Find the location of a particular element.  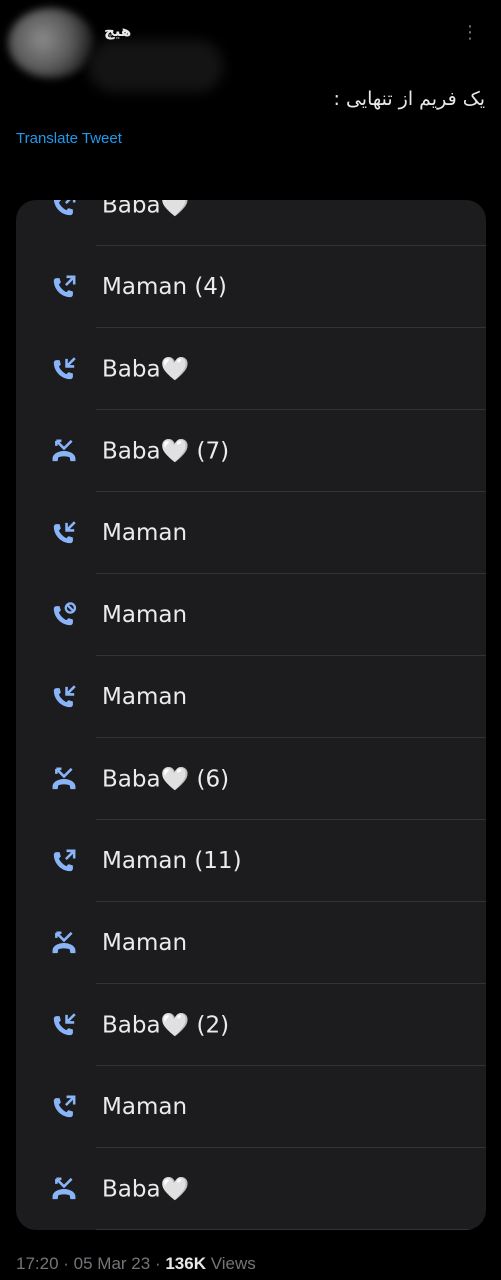

views-count: 136K is located at coordinates (185, 1263).